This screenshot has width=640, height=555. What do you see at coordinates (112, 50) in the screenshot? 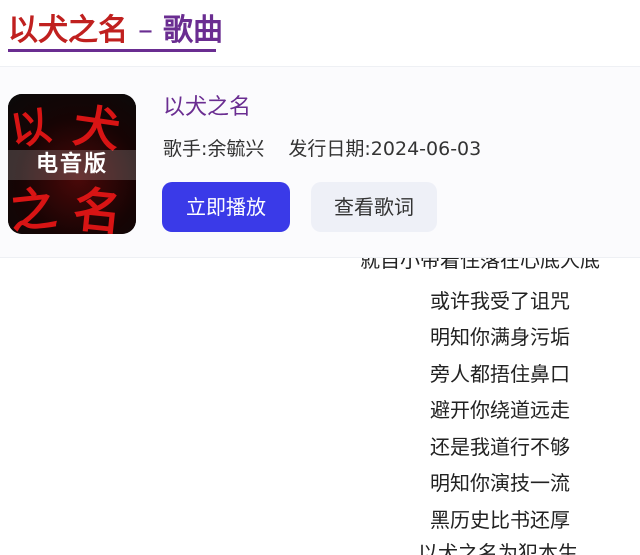
I see `title-underline` at bounding box center [112, 50].